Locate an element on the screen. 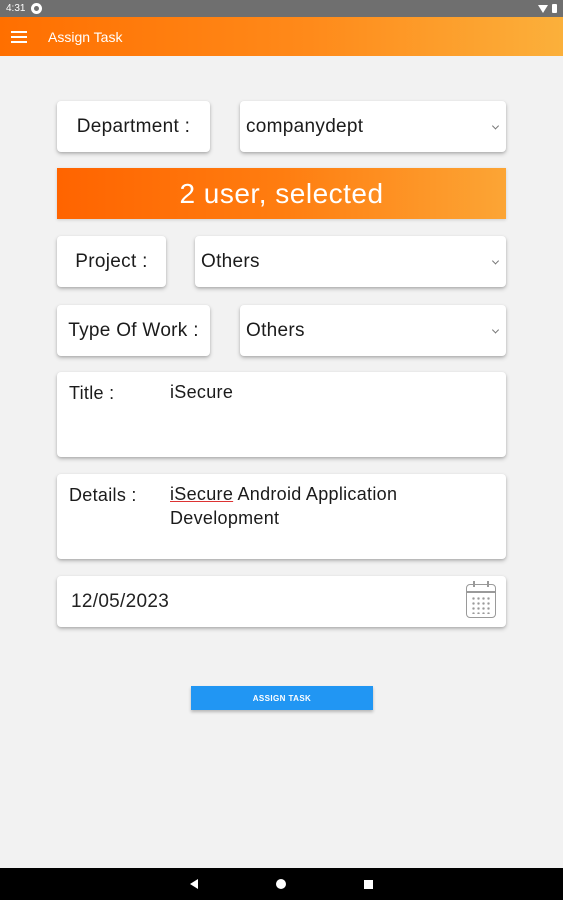 The image size is (563, 900). selected-users-banner: 2 user, selected is located at coordinates (281, 193).